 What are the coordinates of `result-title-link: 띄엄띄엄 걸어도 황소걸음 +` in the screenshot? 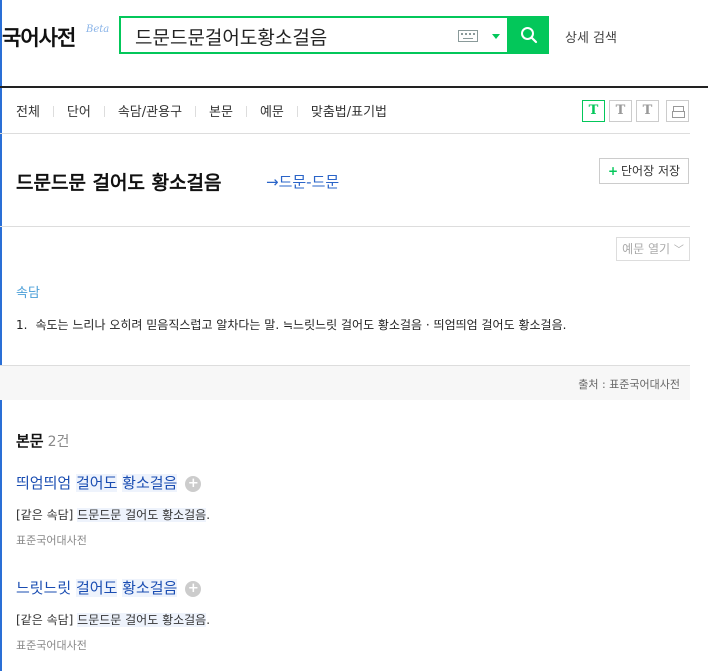 It's located at (109, 482).